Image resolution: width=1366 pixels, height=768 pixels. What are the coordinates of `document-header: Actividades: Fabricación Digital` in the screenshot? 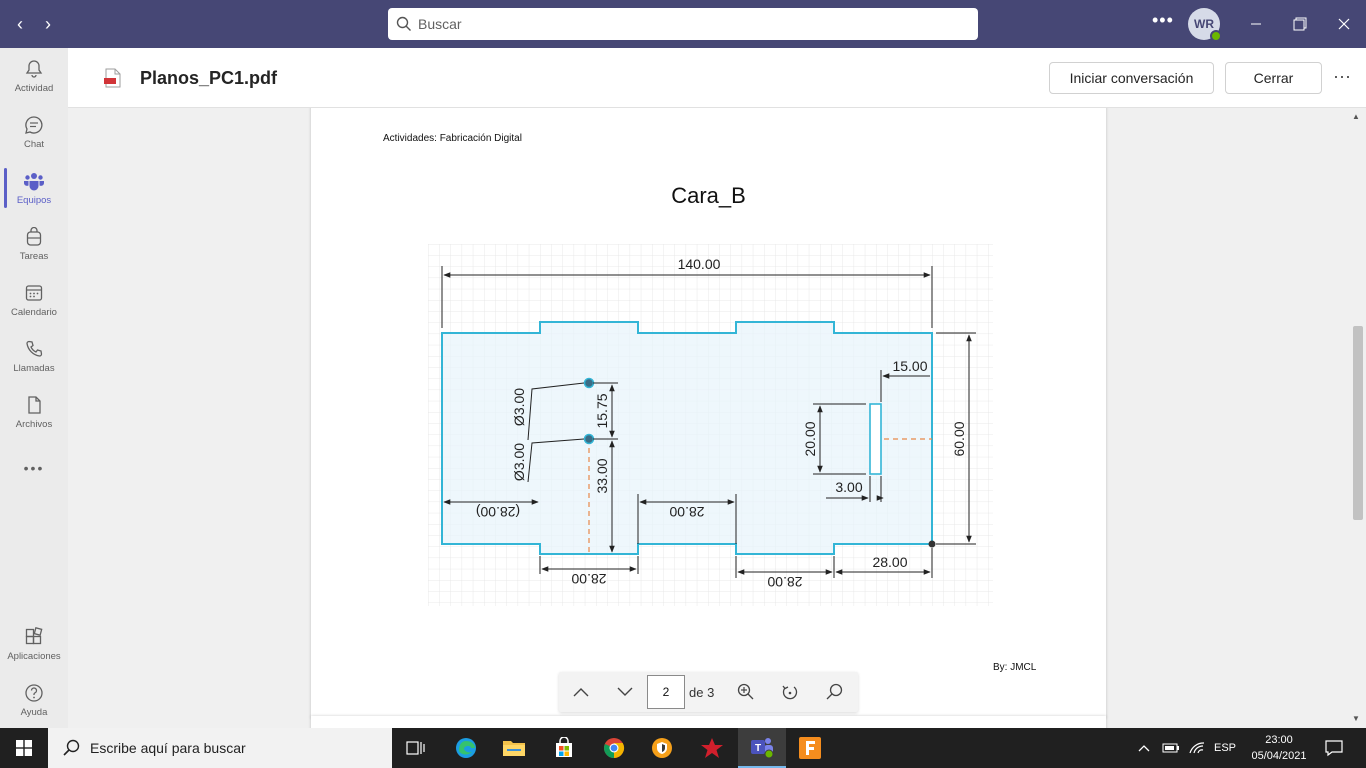 It's located at (452, 138).